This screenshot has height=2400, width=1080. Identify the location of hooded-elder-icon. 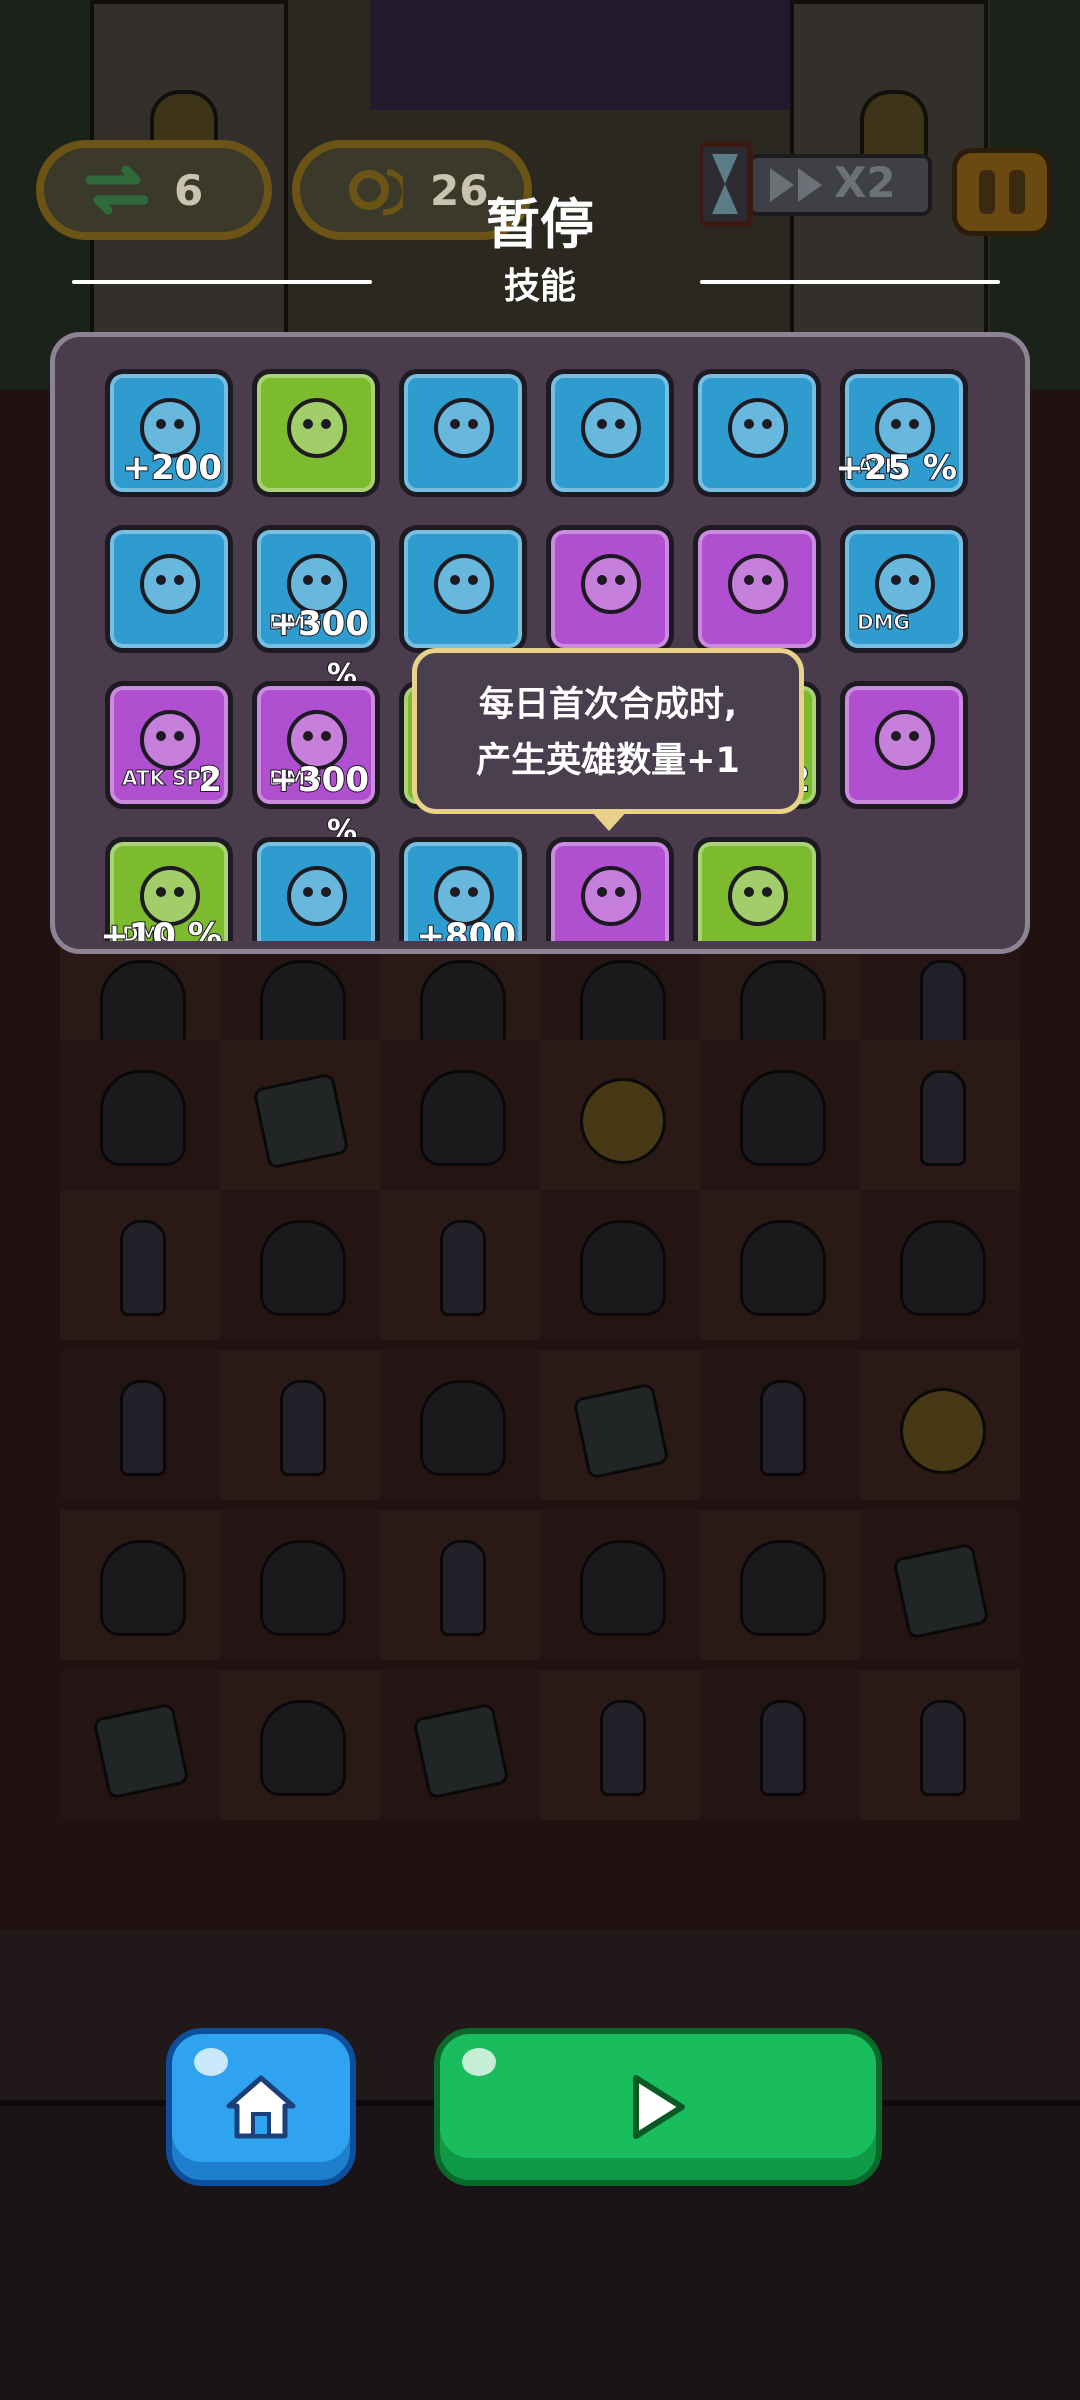
(317, 896).